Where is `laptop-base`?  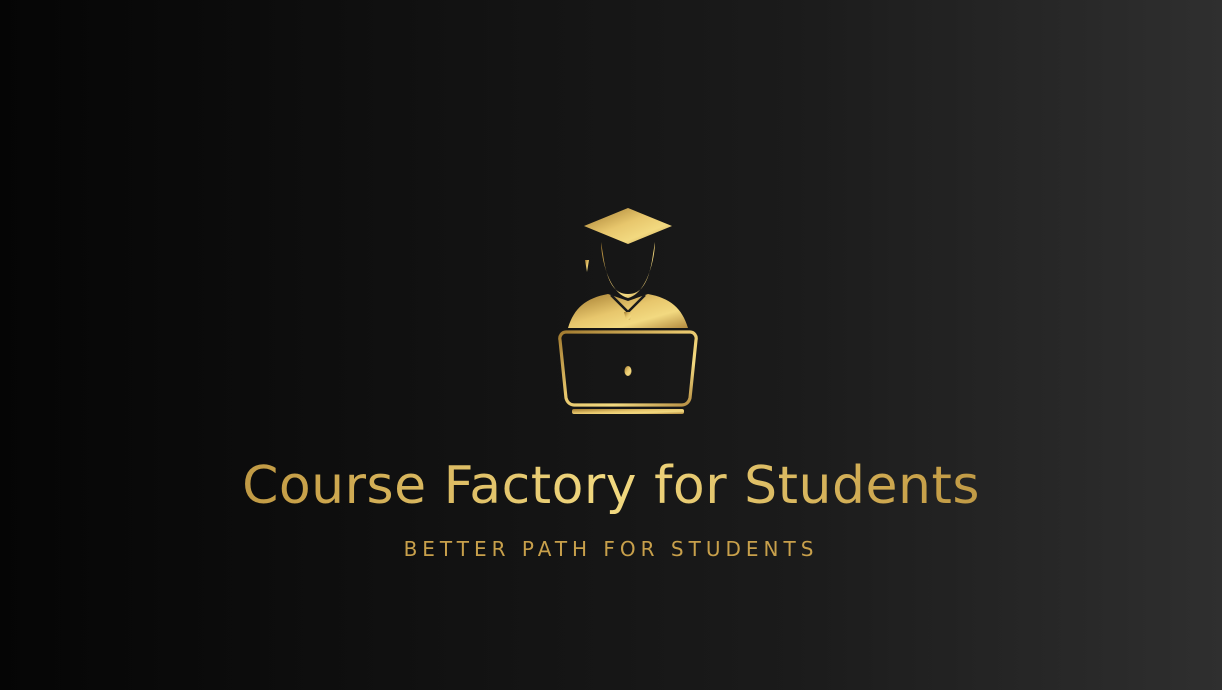 laptop-base is located at coordinates (628, 411).